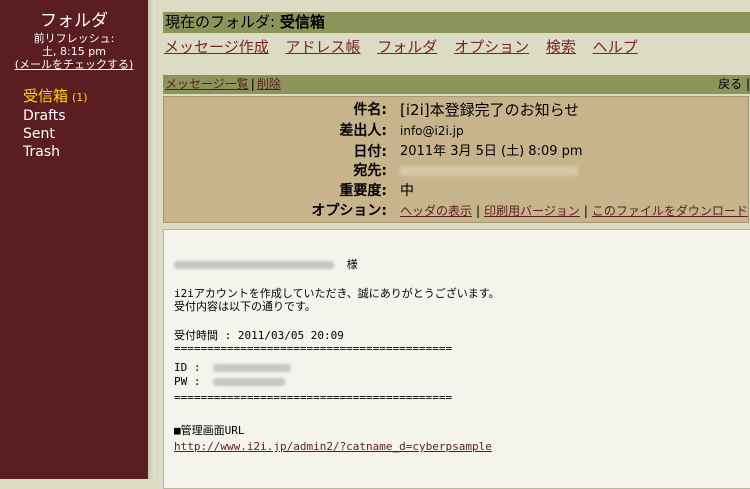 The image size is (750, 489). I want to click on nav-folders: フォルダ, so click(407, 47).